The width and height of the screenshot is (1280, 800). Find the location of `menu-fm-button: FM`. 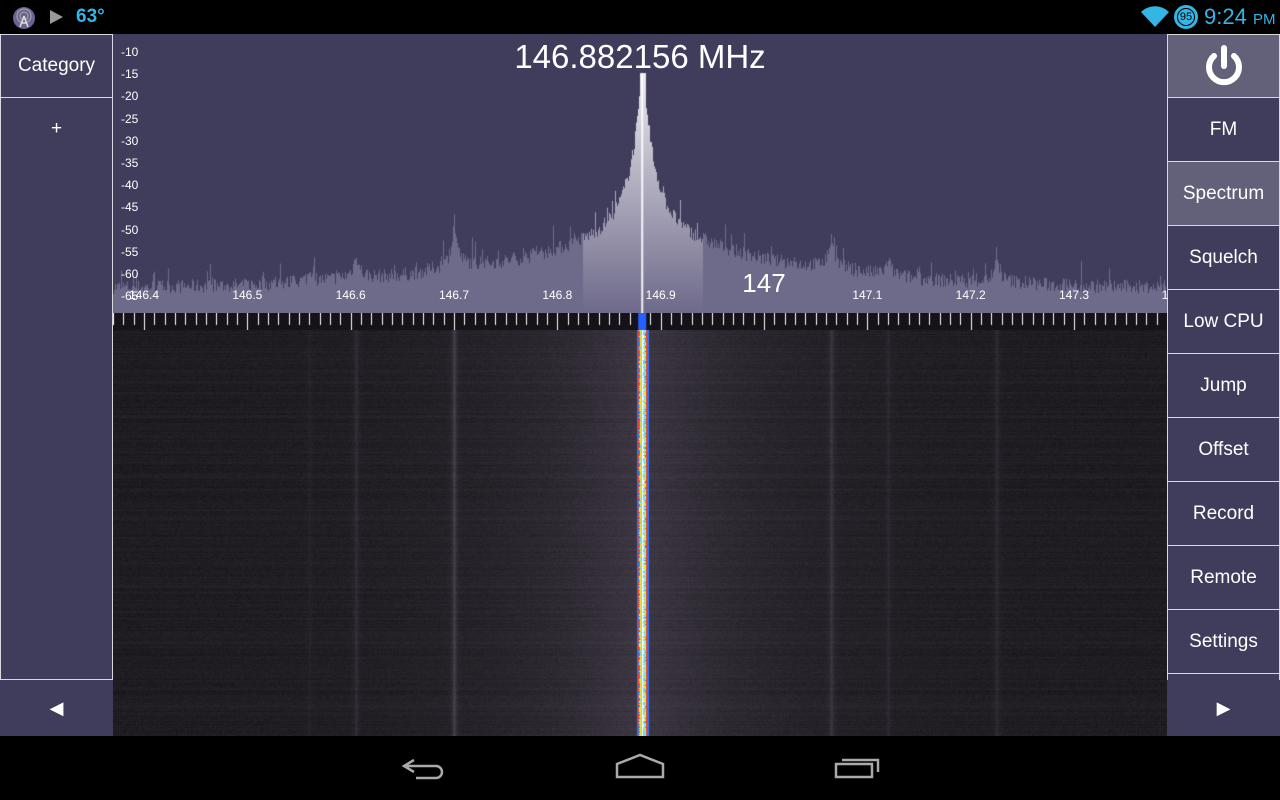

menu-fm-button: FM is located at coordinates (1223, 129).